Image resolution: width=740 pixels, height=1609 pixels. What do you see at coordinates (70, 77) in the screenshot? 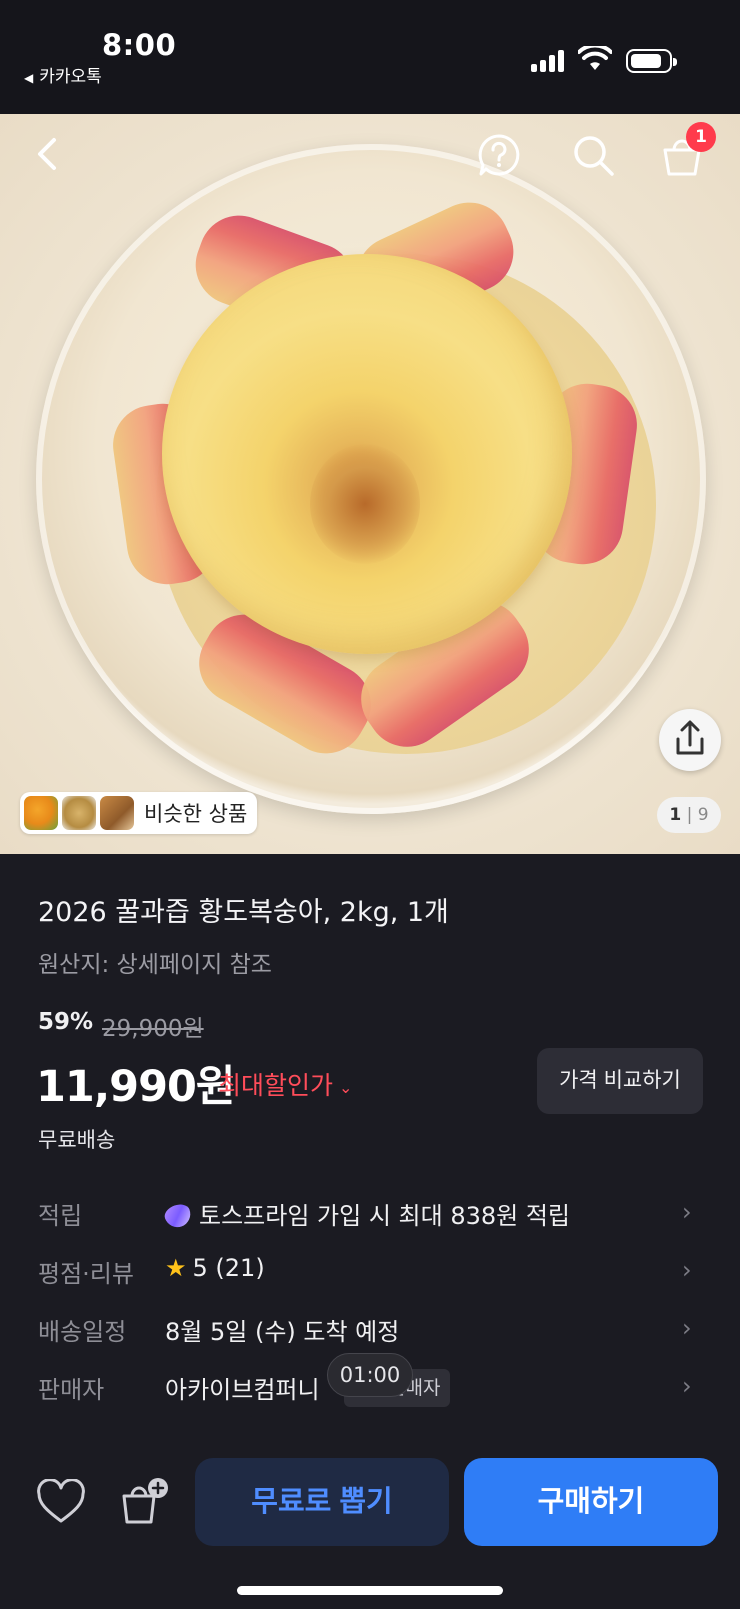
I see `back-app-label: 카카오톡` at bounding box center [70, 77].